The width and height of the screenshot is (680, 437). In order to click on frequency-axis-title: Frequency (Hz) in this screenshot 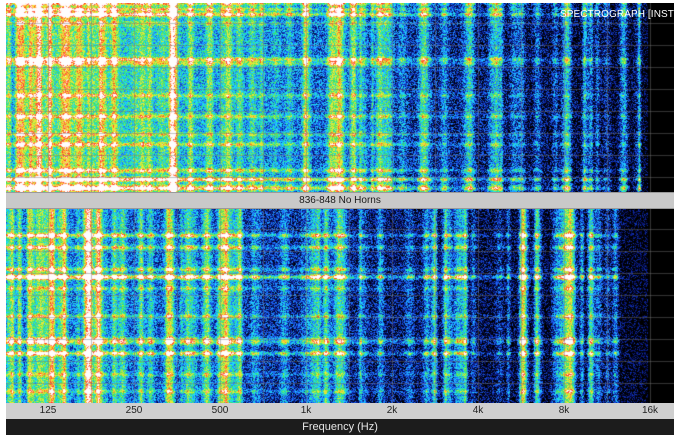, I will do `click(340, 427)`.